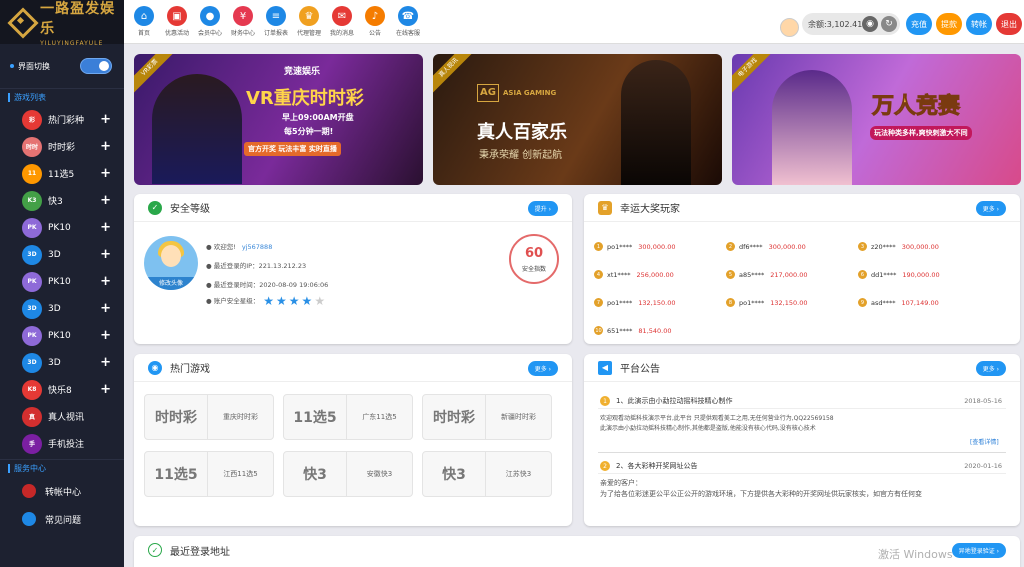 The height and width of the screenshot is (567, 1024). Describe the element at coordinates (620, 302) in the screenshot. I see `player-name: po1****` at that location.